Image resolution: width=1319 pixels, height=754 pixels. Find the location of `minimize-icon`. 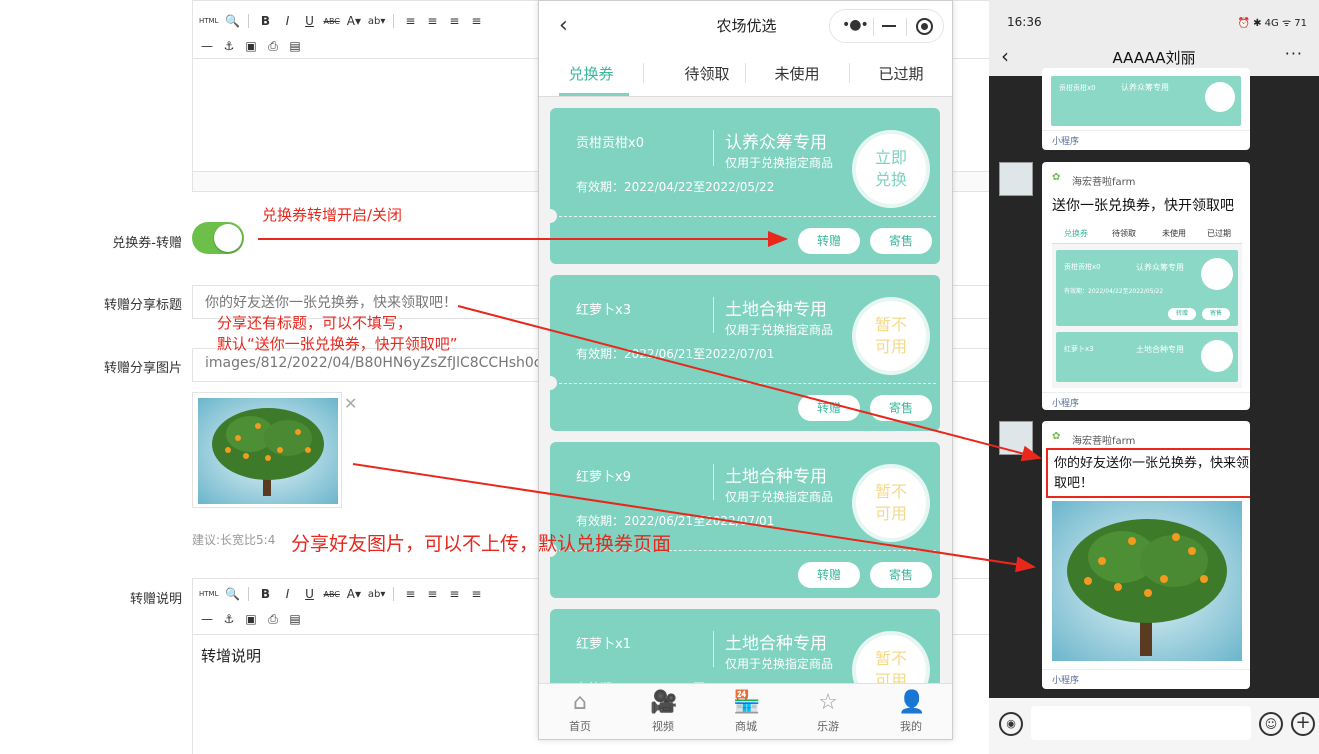

minimize-icon is located at coordinates (889, 26).